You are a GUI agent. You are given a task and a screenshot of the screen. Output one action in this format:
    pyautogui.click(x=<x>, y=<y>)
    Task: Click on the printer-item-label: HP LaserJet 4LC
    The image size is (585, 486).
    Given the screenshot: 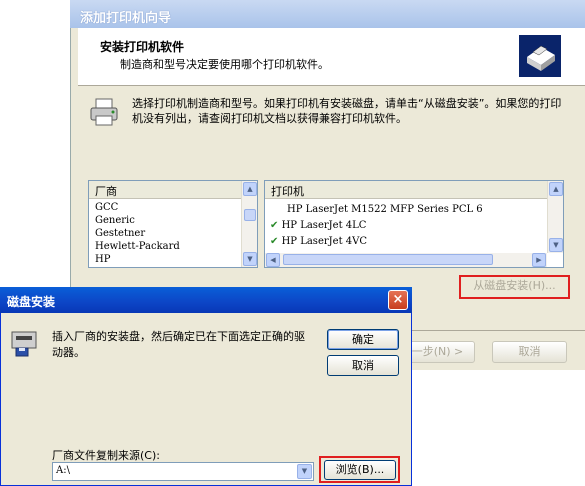 What is the action you would take?
    pyautogui.click(x=324, y=225)
    